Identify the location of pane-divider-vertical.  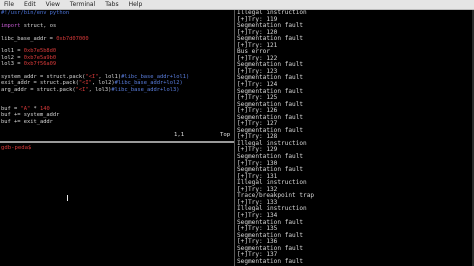
(234, 138).